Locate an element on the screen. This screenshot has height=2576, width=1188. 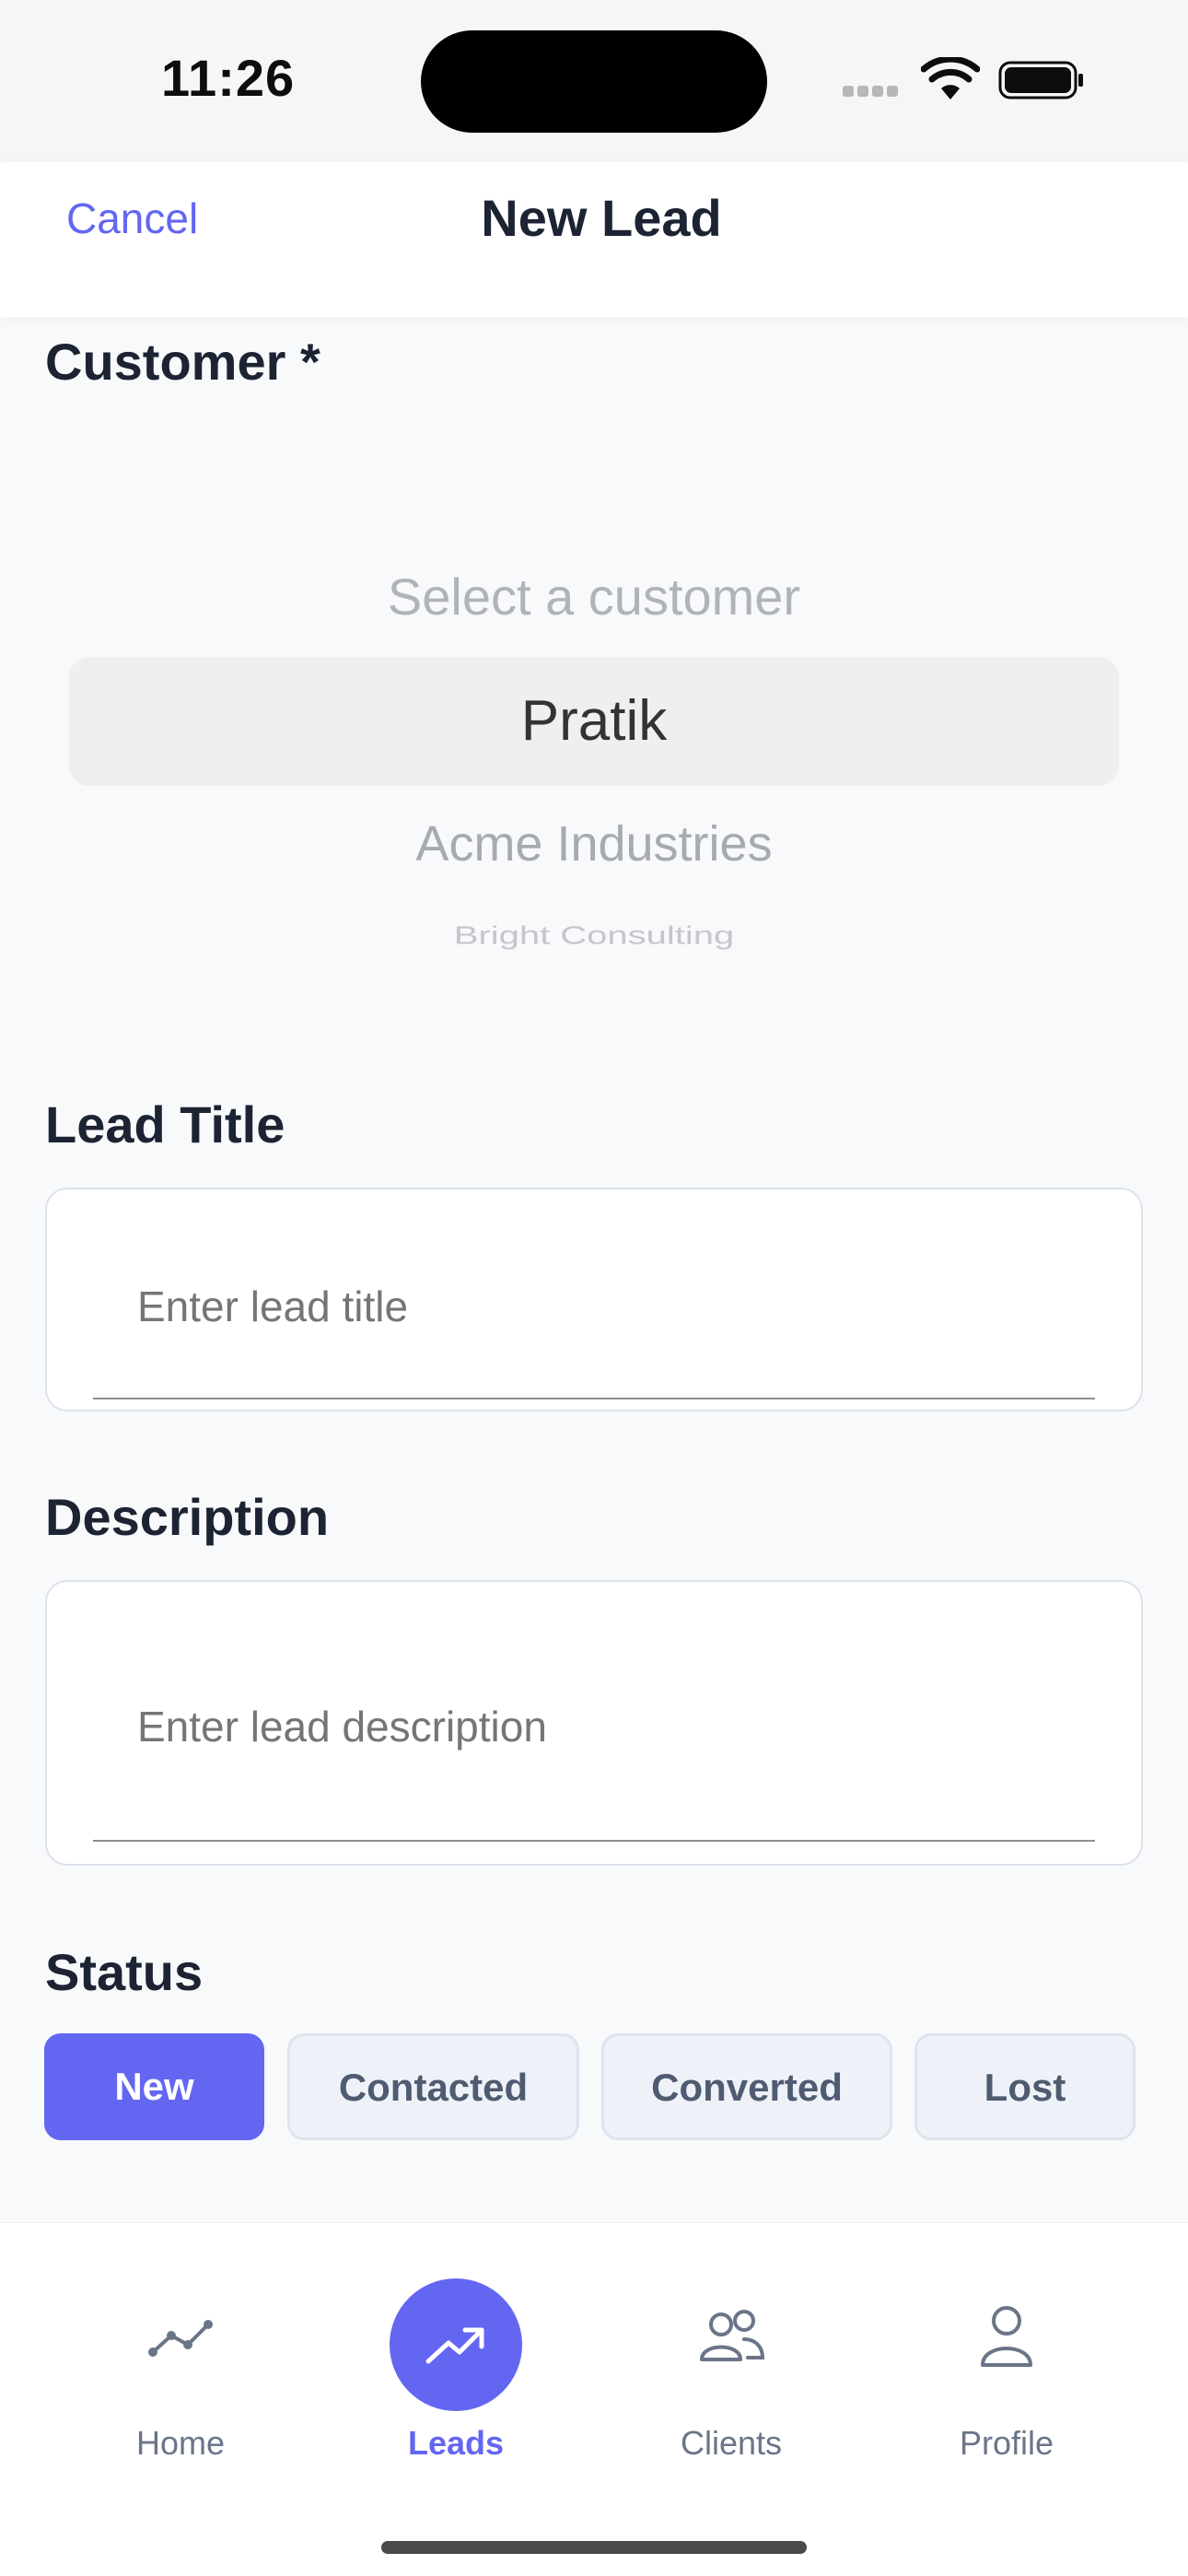
bottom-tab-bar: Home Leads Clients Profile is located at coordinates (594, 2399).